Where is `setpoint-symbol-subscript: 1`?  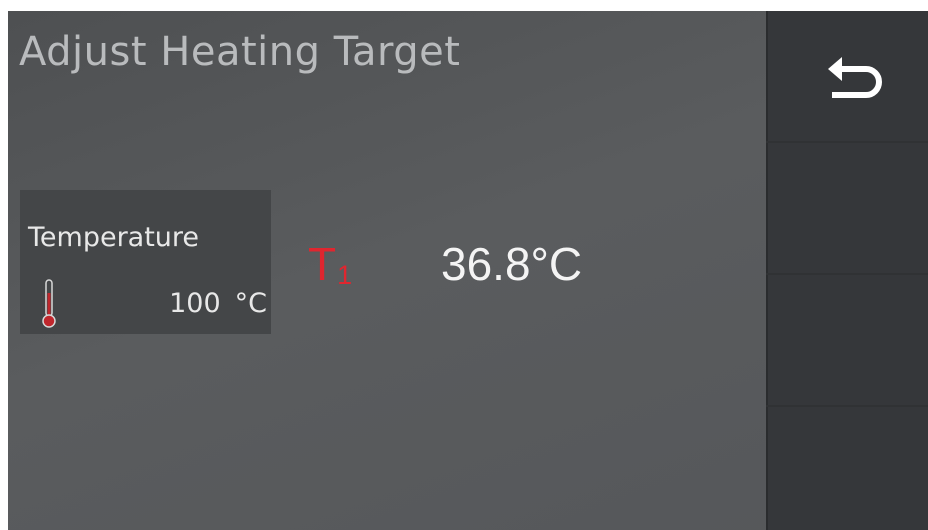 setpoint-symbol-subscript: 1 is located at coordinates (345, 275).